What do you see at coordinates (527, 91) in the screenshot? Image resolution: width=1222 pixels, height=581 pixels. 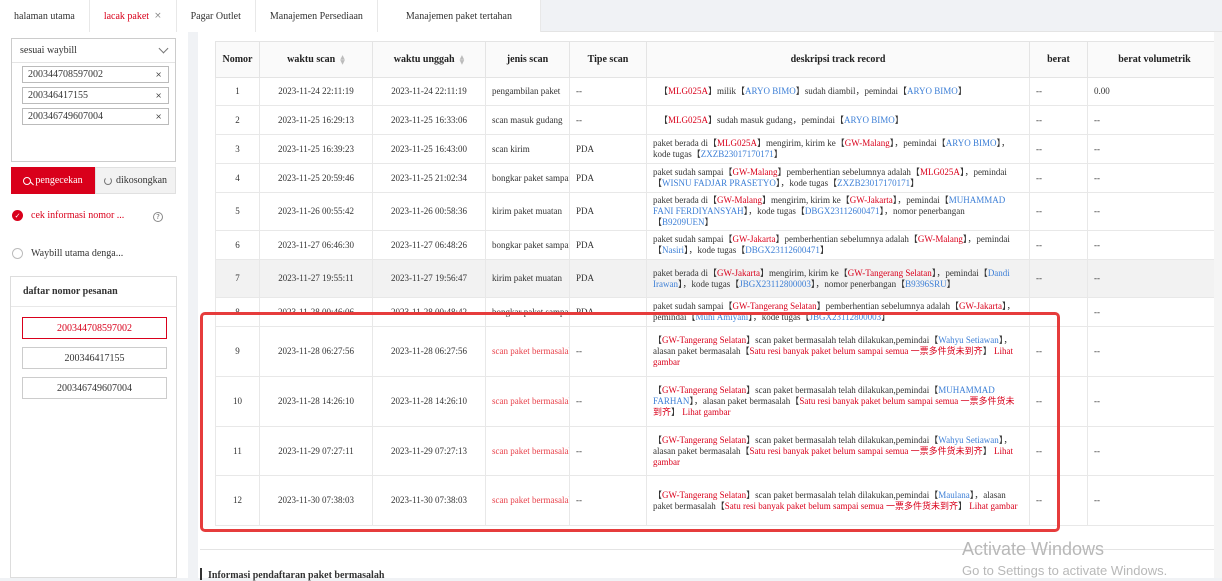 I see `cell-jenis-scan: pengambilan paket` at bounding box center [527, 91].